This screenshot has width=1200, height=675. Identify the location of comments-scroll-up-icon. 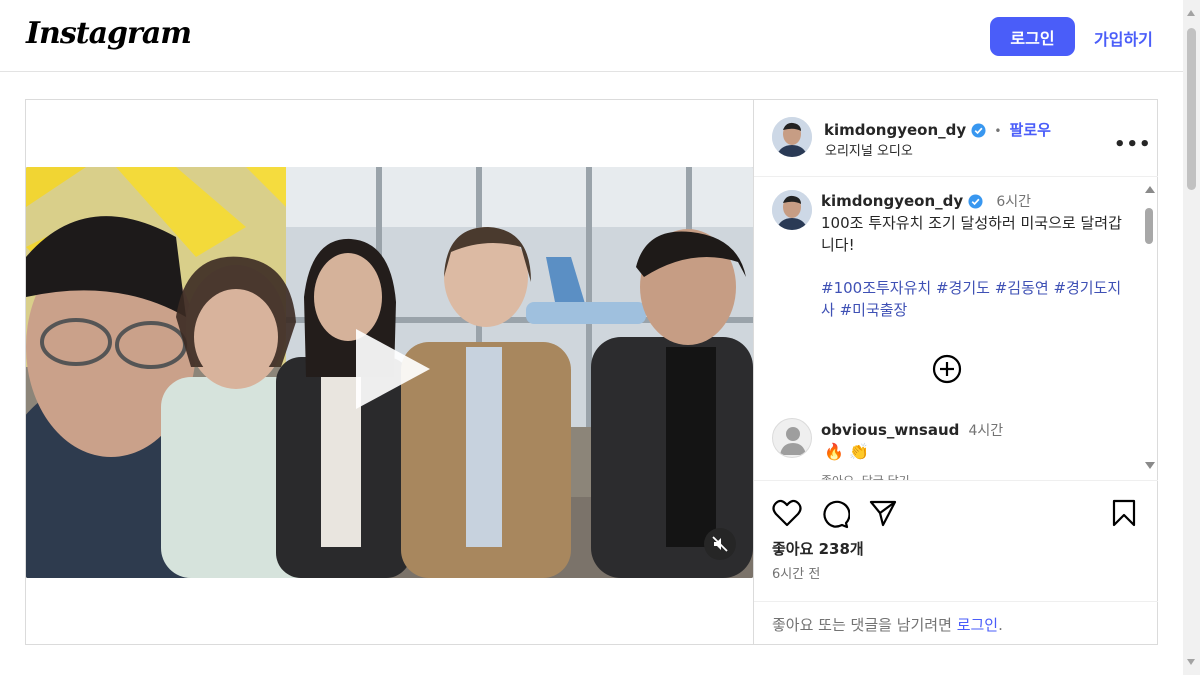
(1150, 189).